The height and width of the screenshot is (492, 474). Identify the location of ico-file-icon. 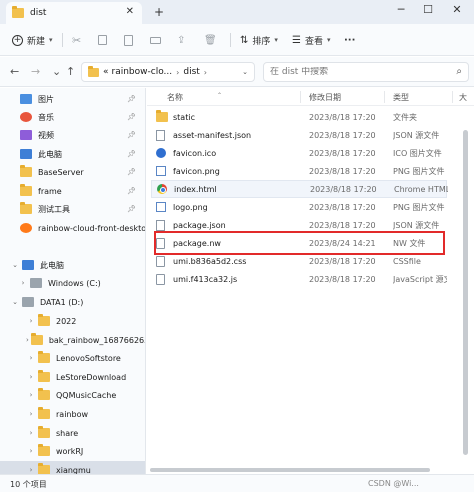
(161, 153).